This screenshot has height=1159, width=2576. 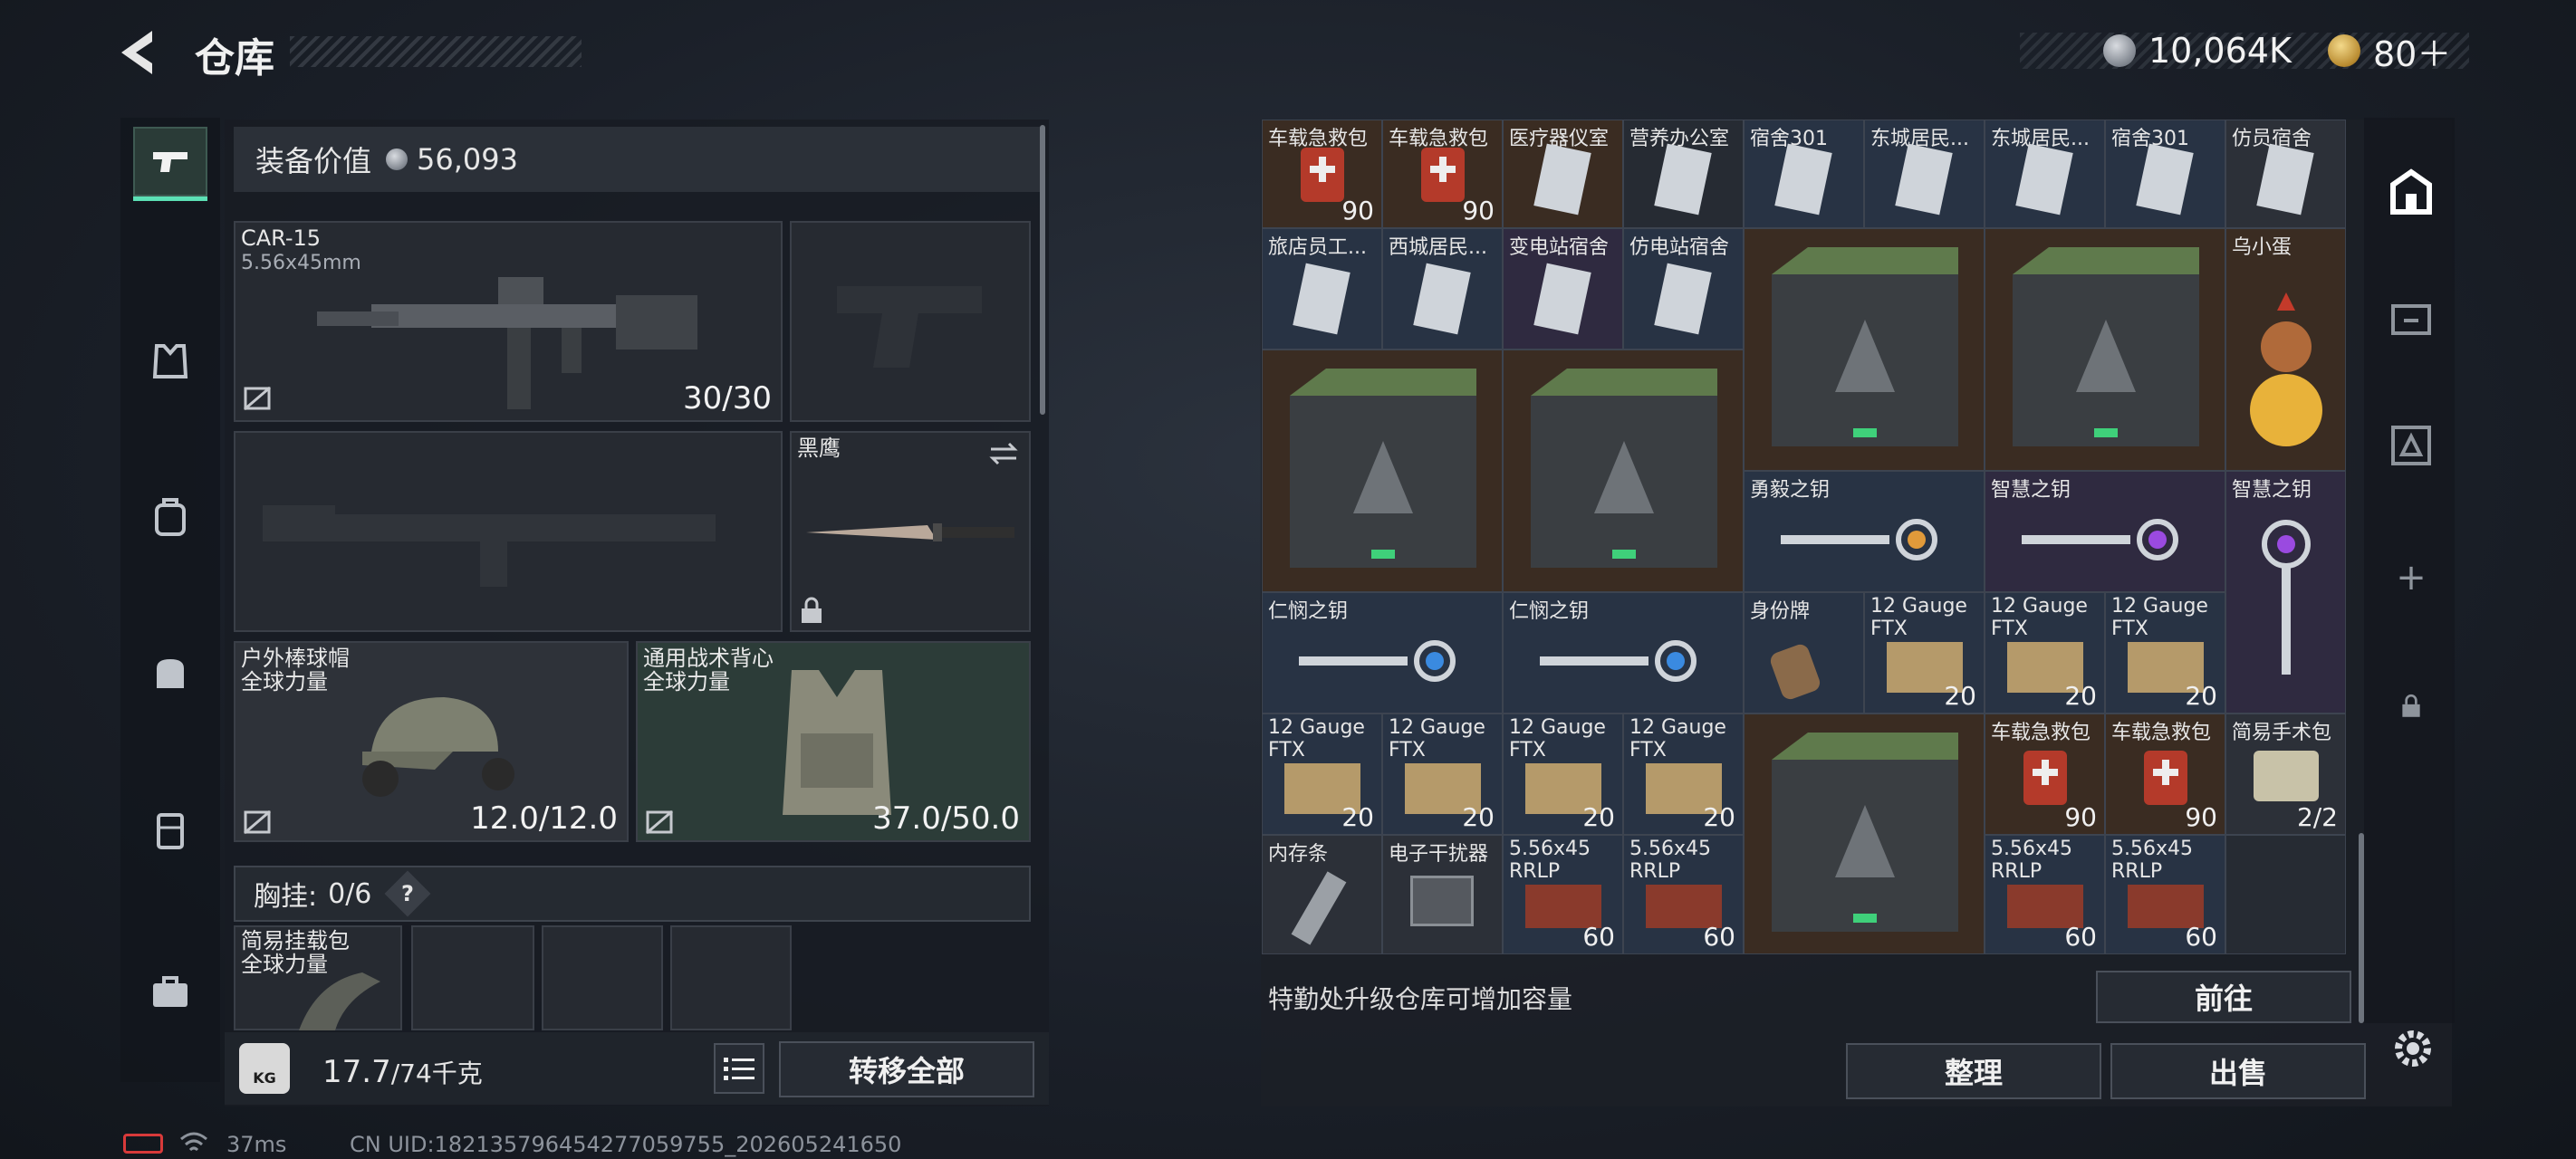 I want to click on grid-cell-empty, so click(x=2285, y=895).